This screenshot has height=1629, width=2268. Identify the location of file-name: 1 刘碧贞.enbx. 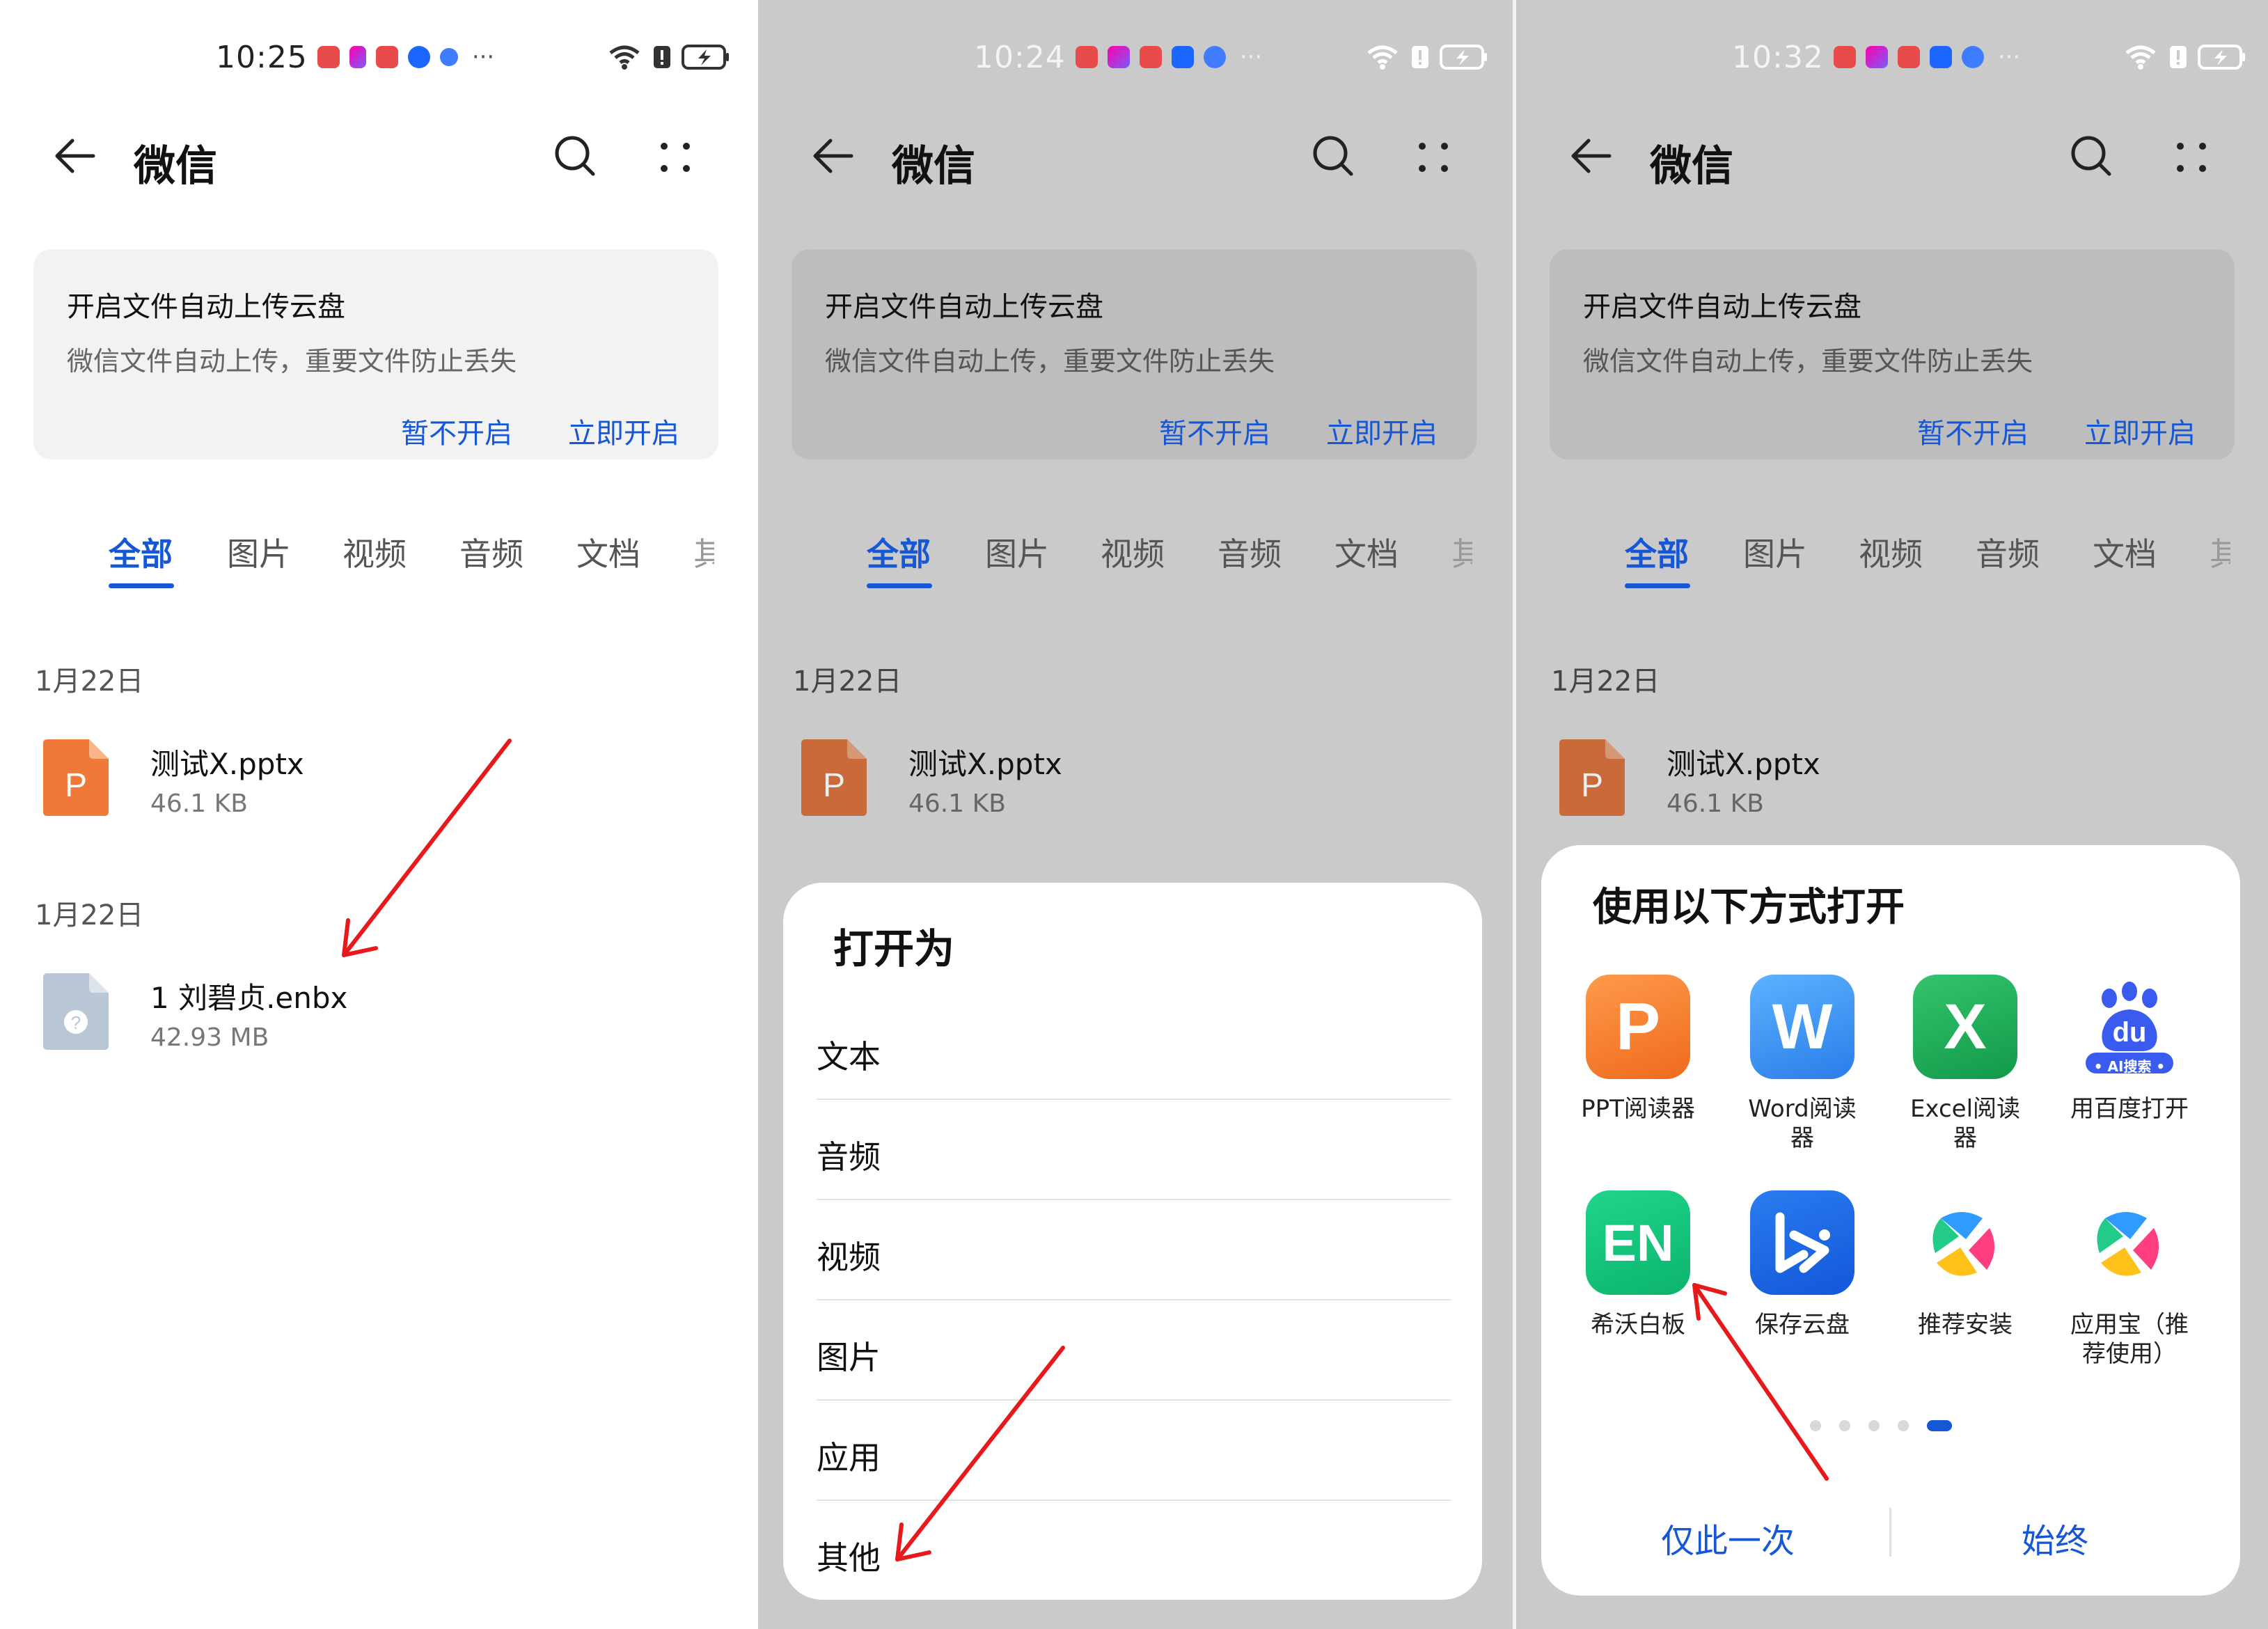
(248, 996).